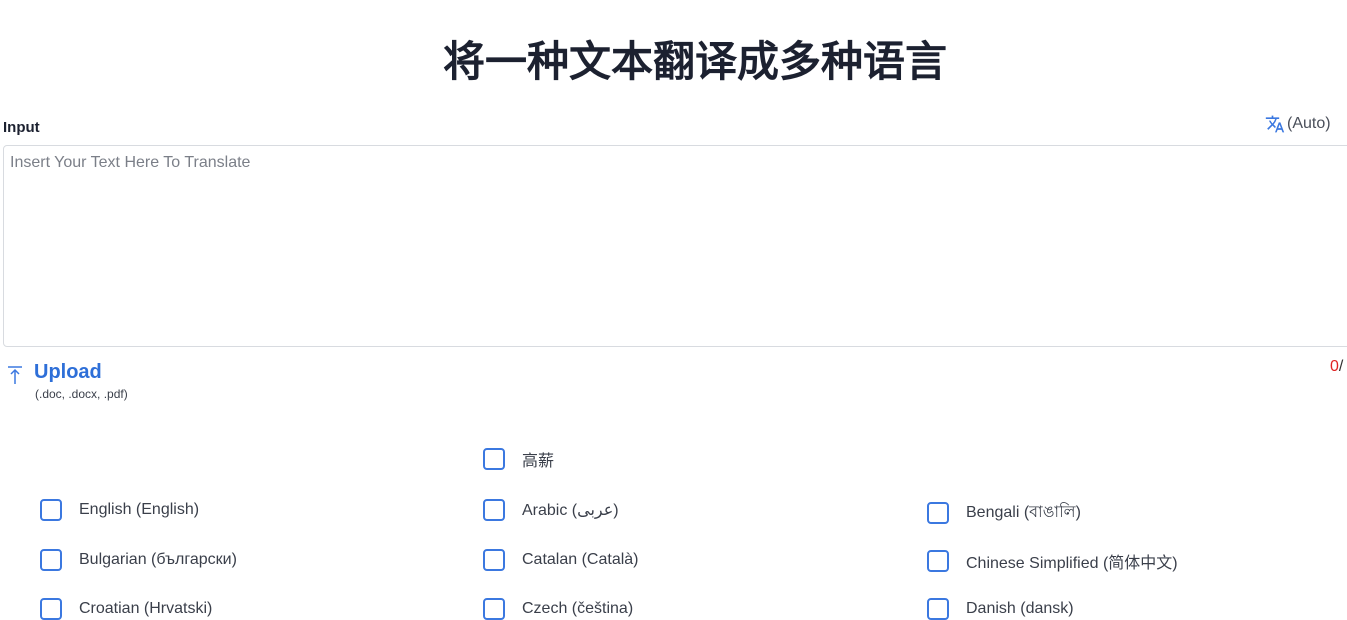  I want to click on language-label: Bulgarian (български), so click(158, 559).